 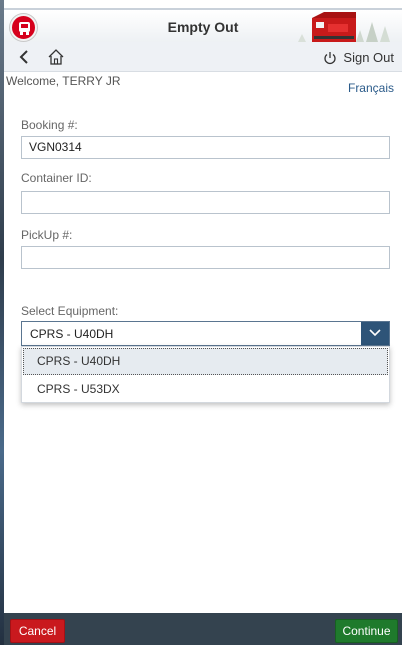 What do you see at coordinates (203, 629) in the screenshot?
I see `footer-bar: Cancel Continue` at bounding box center [203, 629].